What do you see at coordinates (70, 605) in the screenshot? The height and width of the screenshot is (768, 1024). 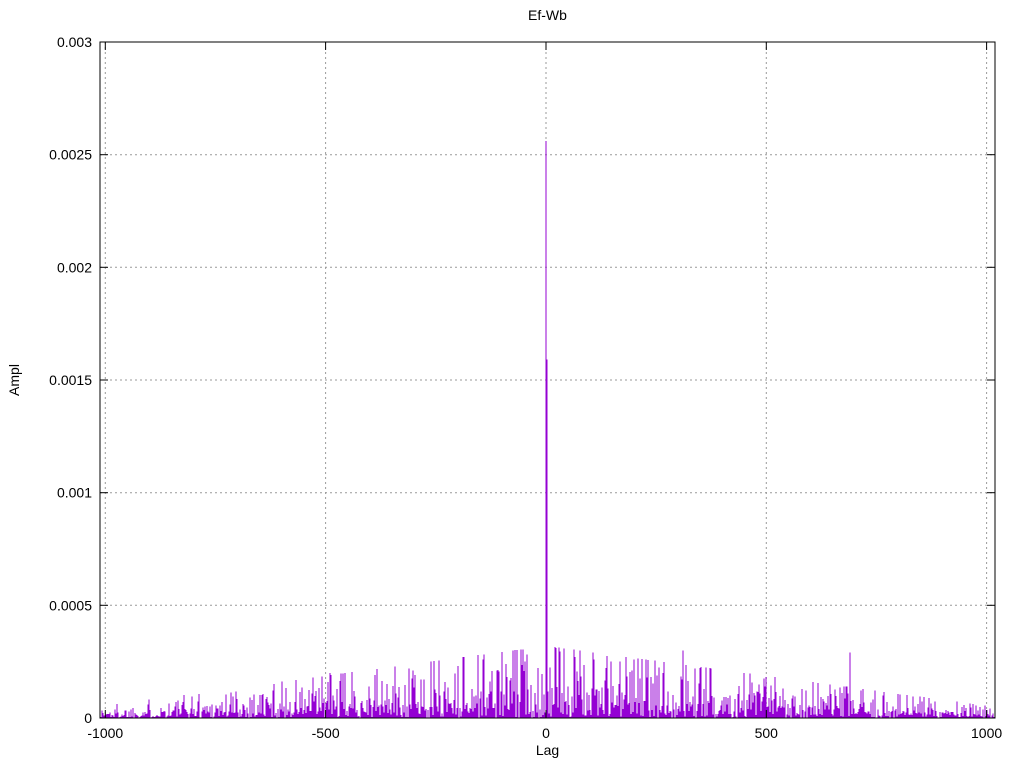 I see `y-tick-label: 0.0005` at bounding box center [70, 605].